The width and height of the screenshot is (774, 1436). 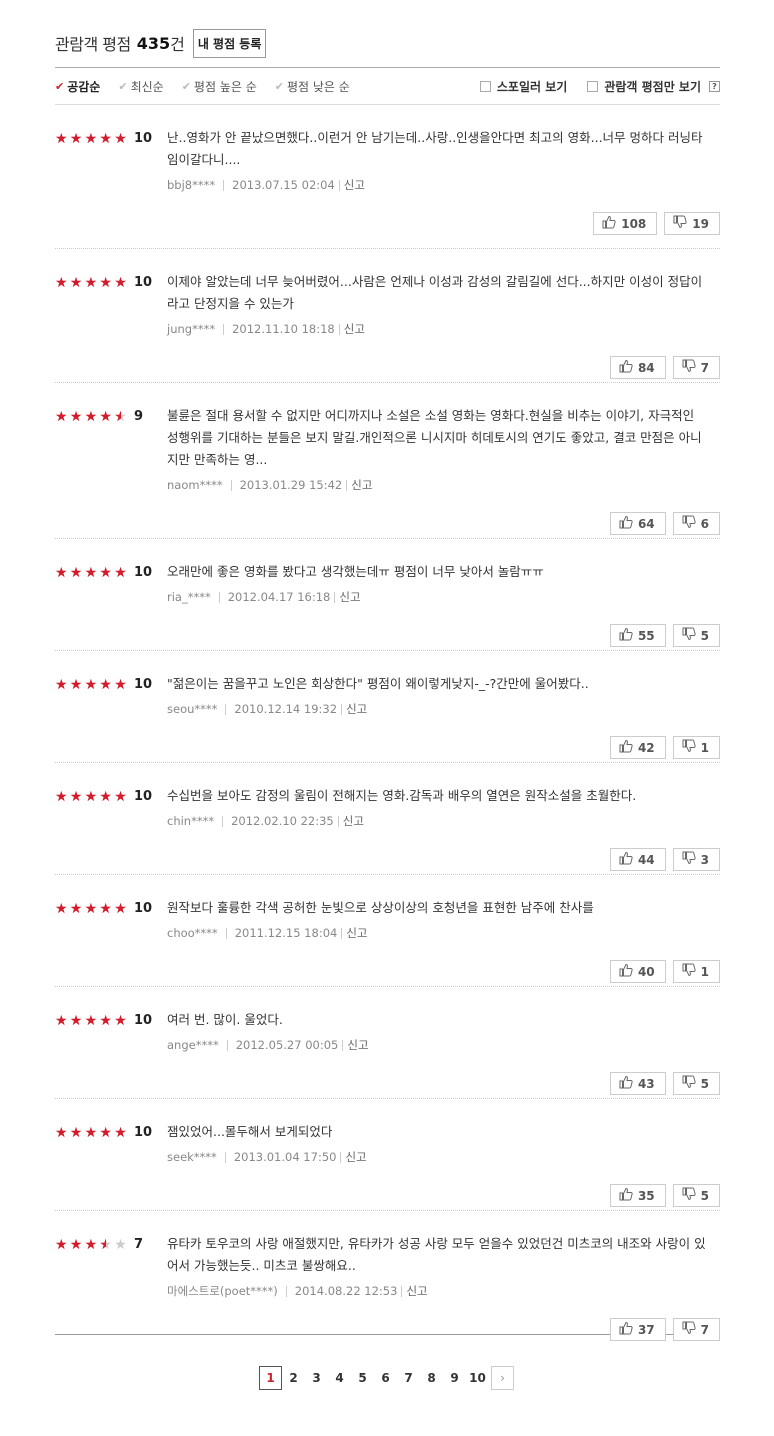 I want to click on page-link-2: 2, so click(x=293, y=1378).